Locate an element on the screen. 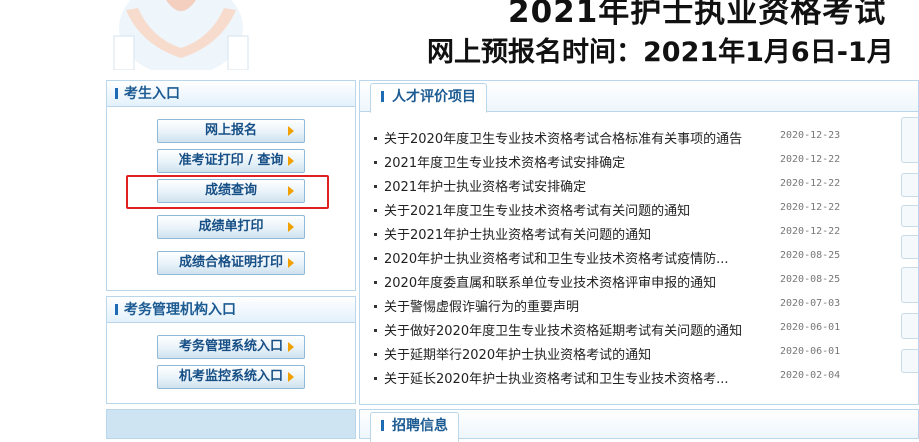 This screenshot has width=919, height=442. news-item: 关于2021年度卫生专业技术资格考试有关问题的通知 2020-12-22 is located at coordinates (639, 209).